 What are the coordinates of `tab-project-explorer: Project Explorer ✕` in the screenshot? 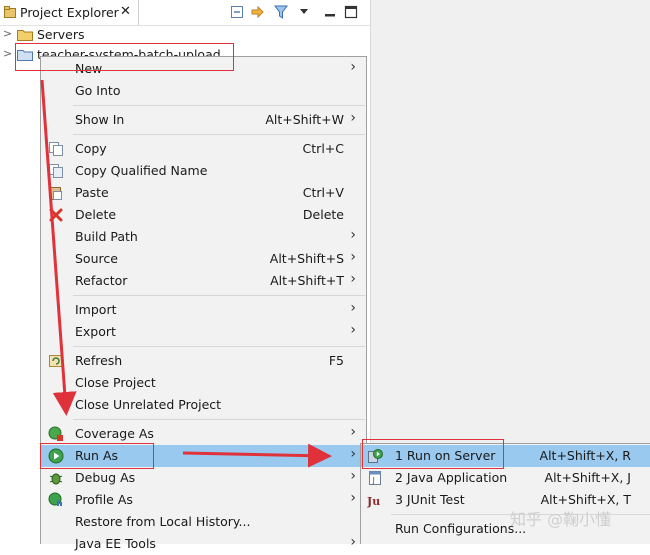 It's located at (69, 12).